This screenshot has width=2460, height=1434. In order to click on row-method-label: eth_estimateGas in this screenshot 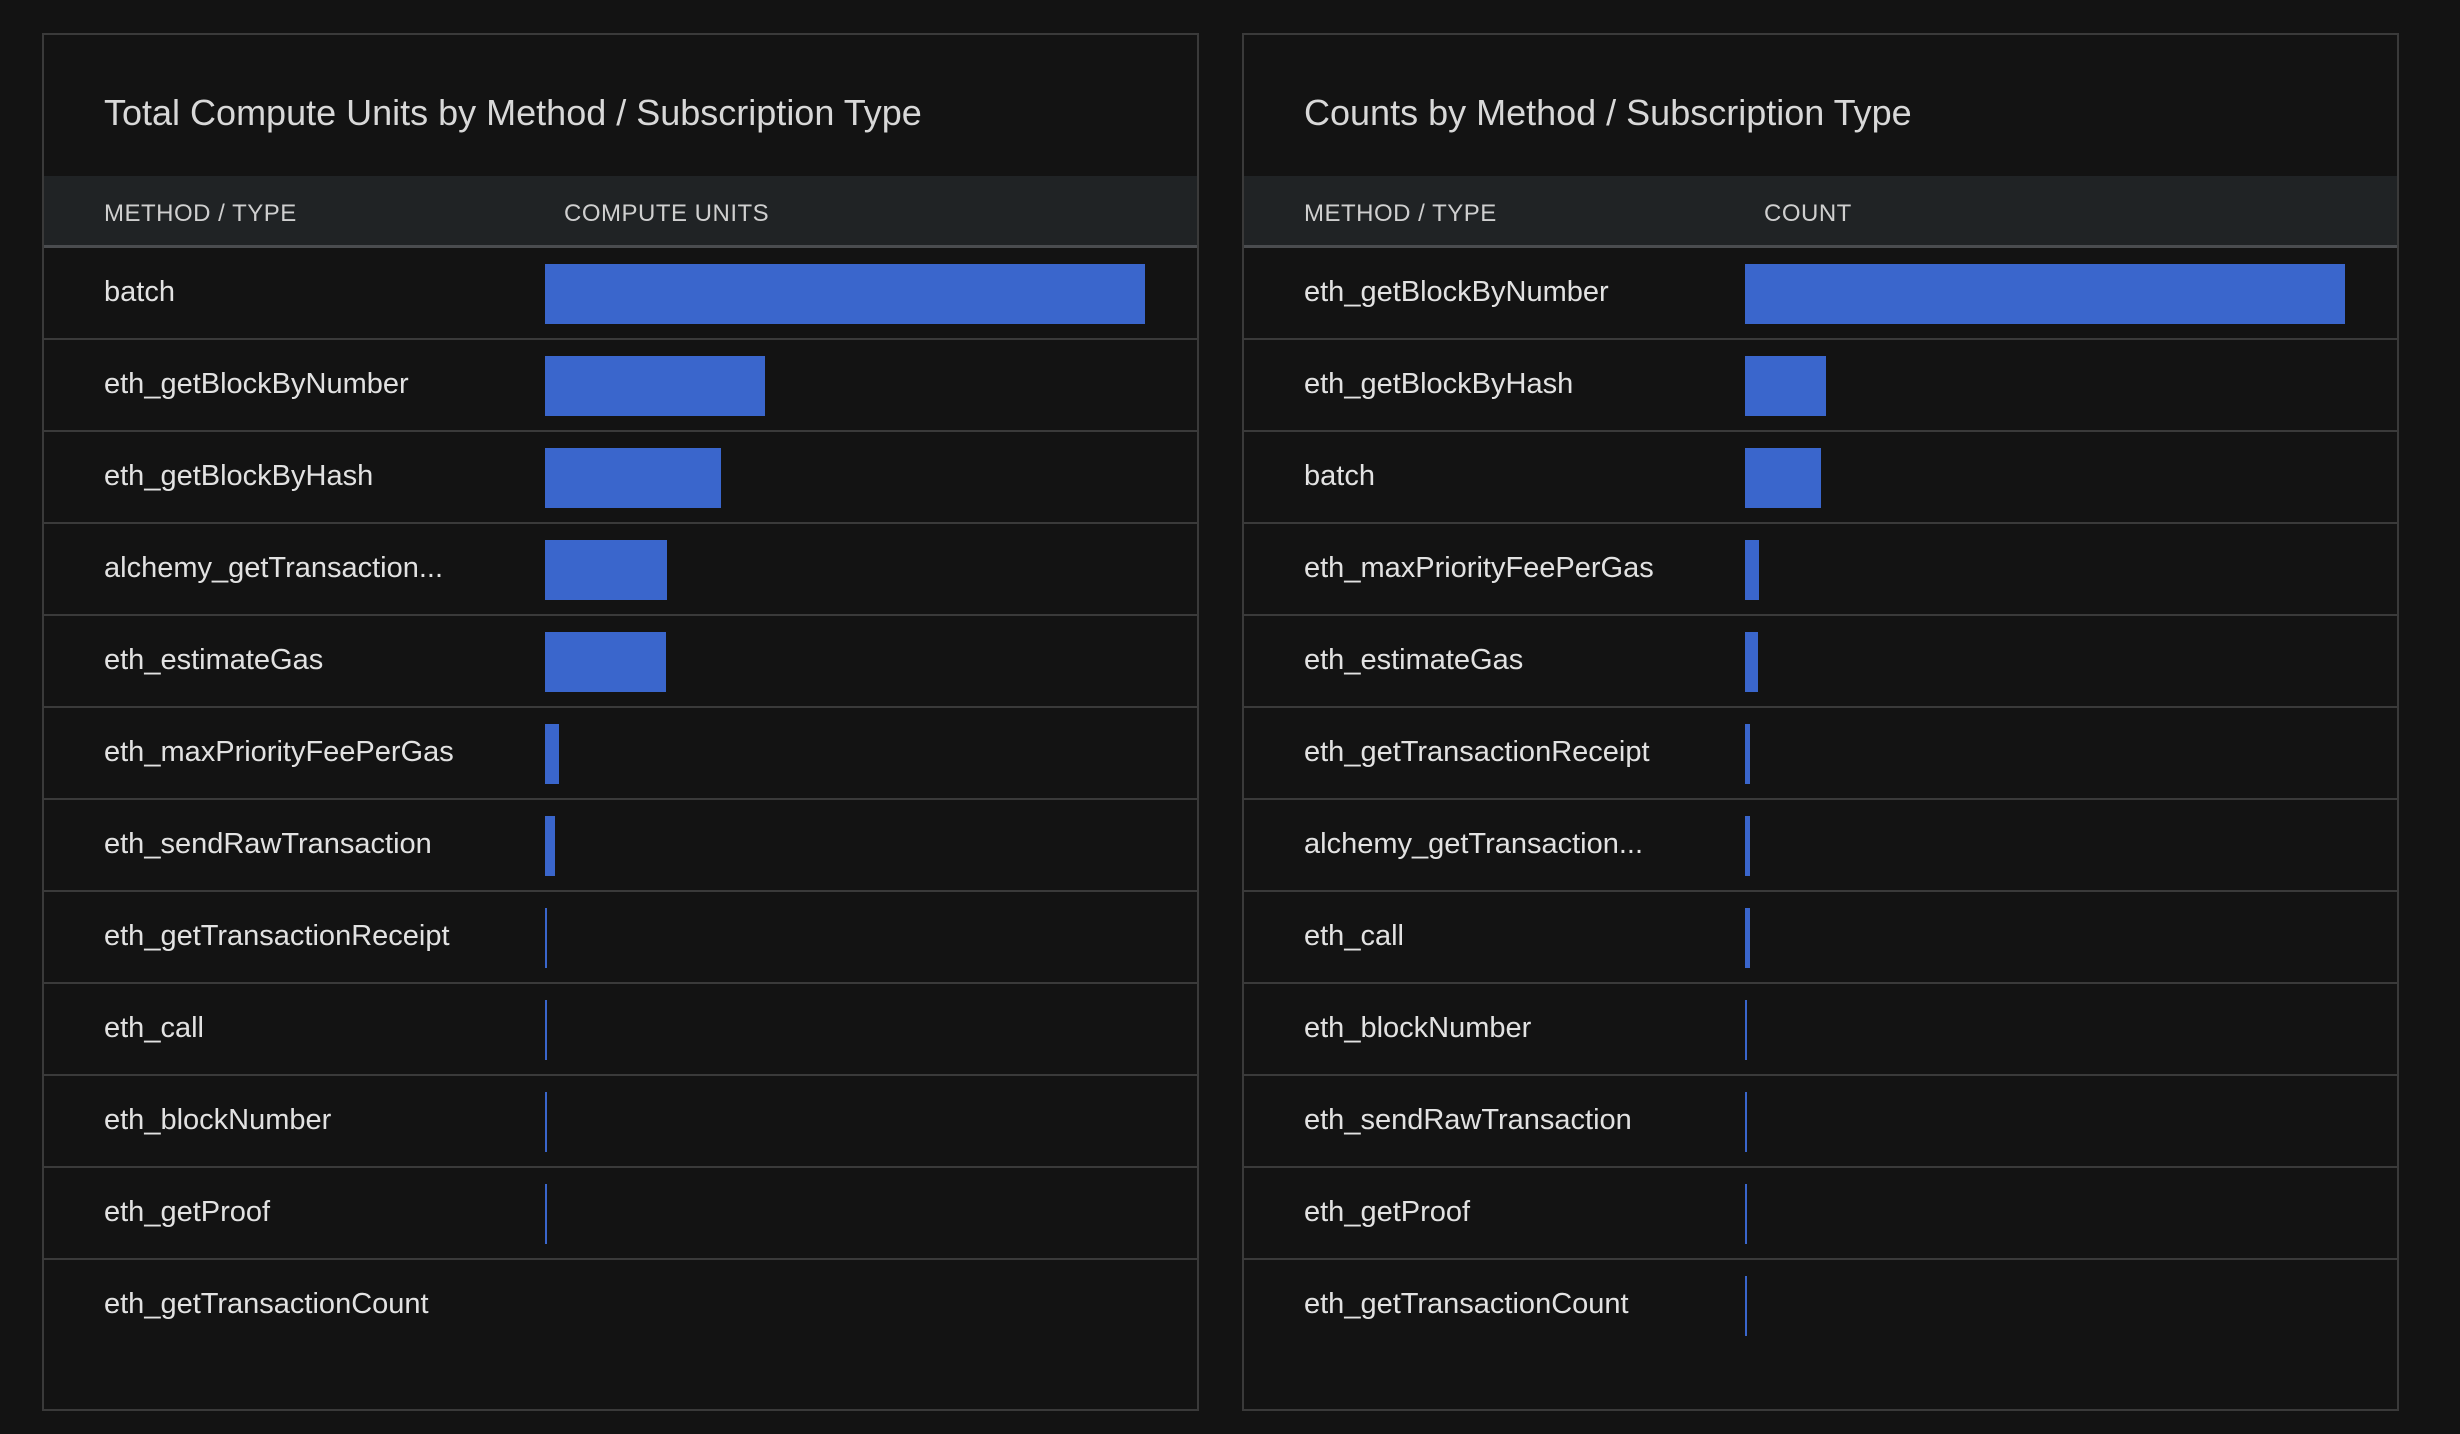, I will do `click(214, 660)`.